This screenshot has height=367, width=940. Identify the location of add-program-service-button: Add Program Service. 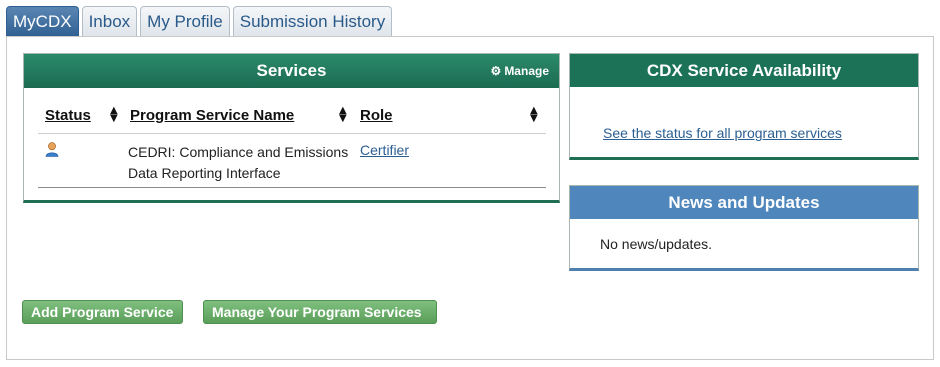
(102, 312).